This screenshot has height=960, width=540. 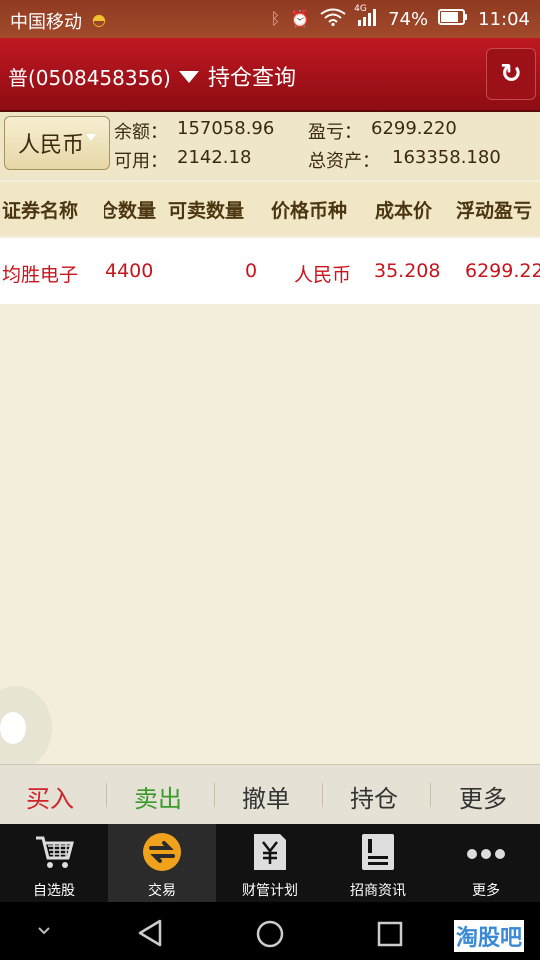 I want to click on floating-assistive-button, so click(x=26, y=728).